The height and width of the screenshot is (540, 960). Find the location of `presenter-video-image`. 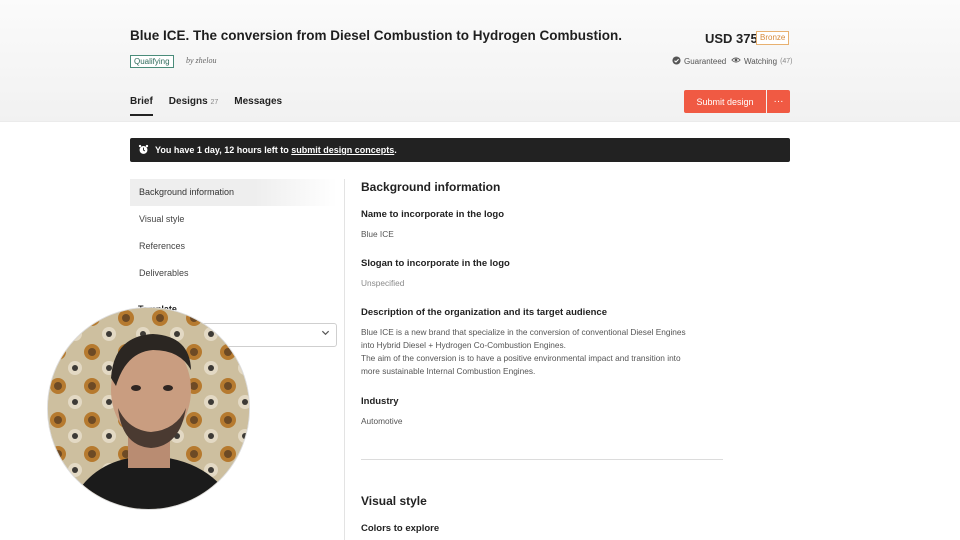

presenter-video-image is located at coordinates (148, 408).